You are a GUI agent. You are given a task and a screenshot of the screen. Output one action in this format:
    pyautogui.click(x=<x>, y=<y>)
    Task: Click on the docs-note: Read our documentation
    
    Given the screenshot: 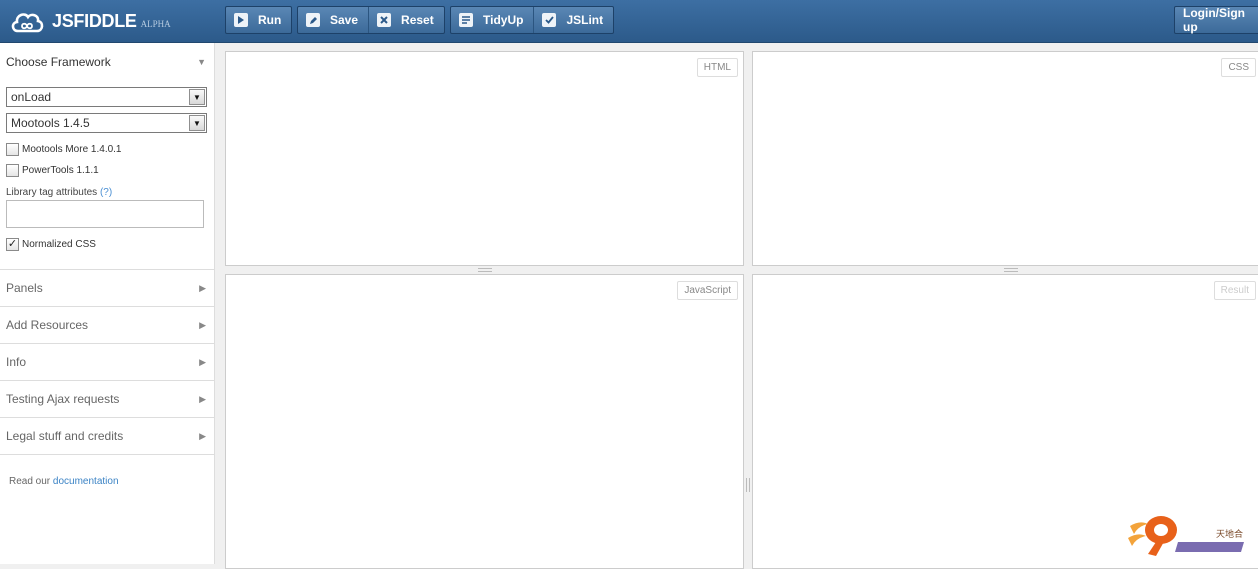 What is the action you would take?
    pyautogui.click(x=107, y=481)
    